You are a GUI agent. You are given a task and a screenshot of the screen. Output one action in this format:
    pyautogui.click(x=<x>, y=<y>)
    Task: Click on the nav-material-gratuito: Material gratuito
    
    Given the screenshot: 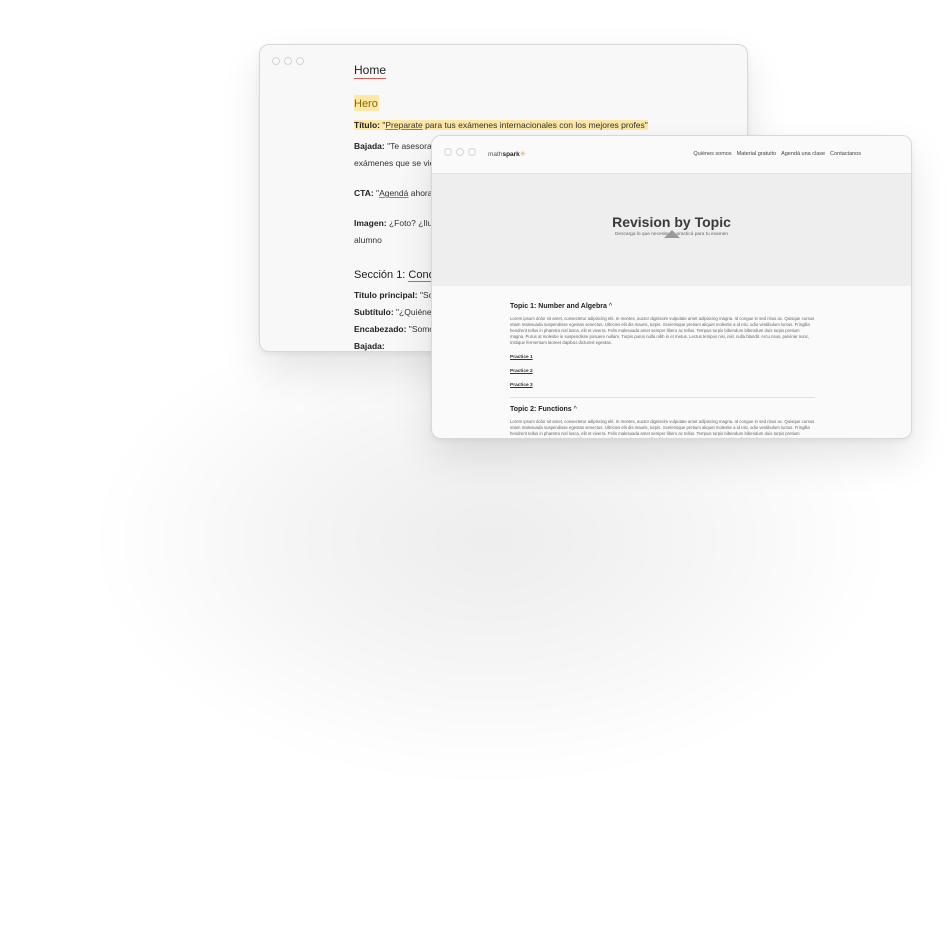 What is the action you would take?
    pyautogui.click(x=756, y=154)
    